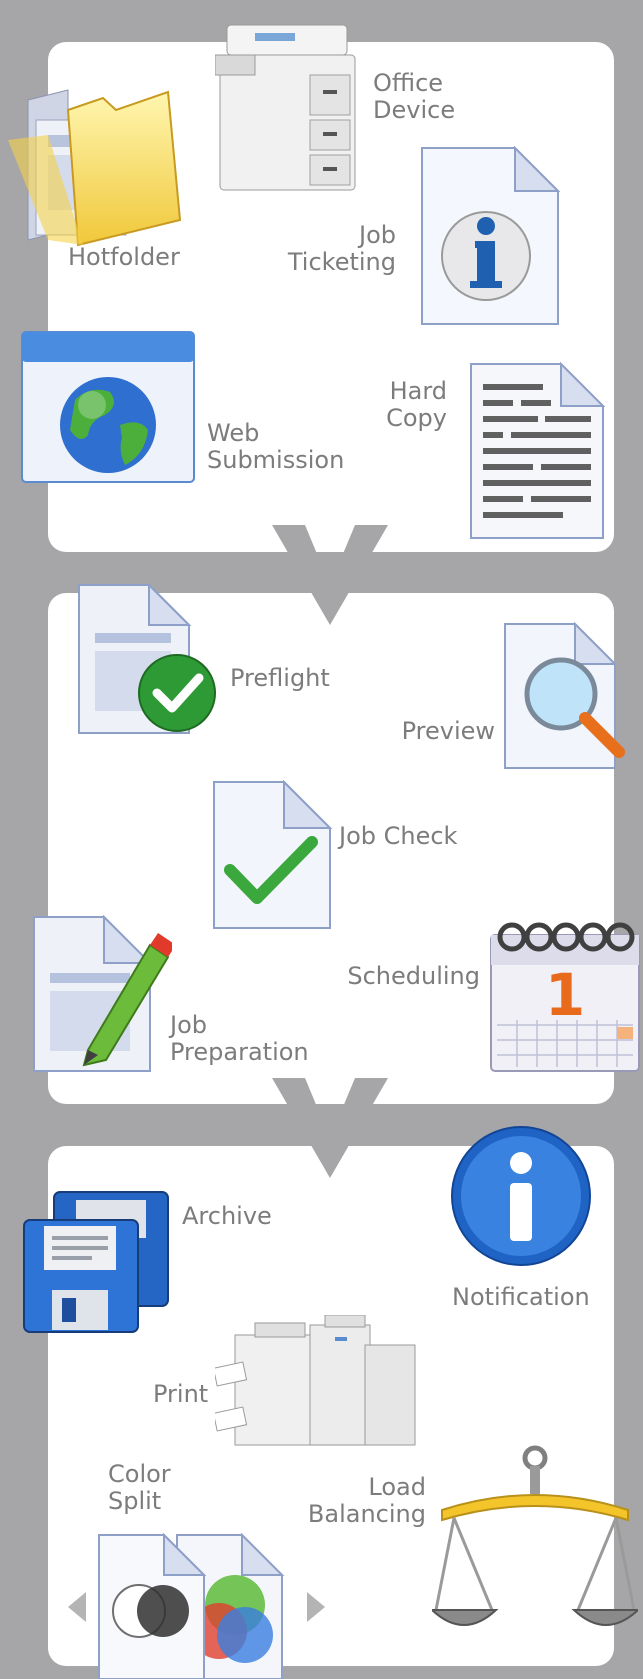 This screenshot has width=643, height=1679. Describe the element at coordinates (490, 235) in the screenshot. I see `info-document-icon` at that location.